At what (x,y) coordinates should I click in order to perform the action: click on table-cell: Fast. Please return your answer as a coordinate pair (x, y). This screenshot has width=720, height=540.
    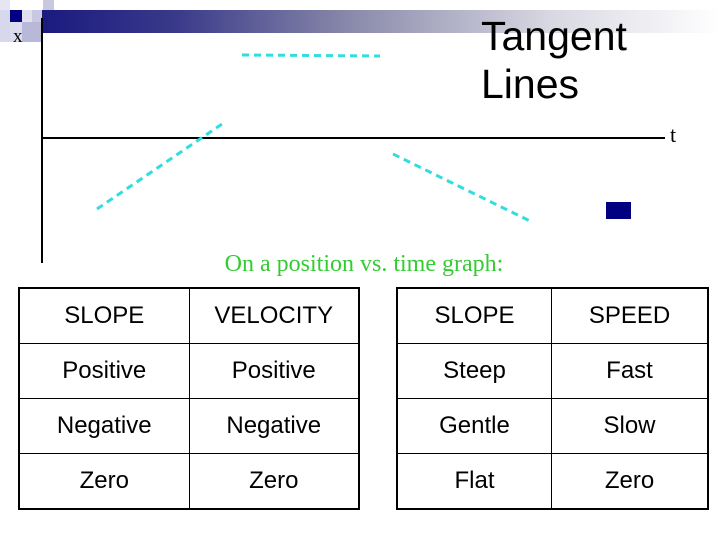
    Looking at the image, I should click on (630, 371).